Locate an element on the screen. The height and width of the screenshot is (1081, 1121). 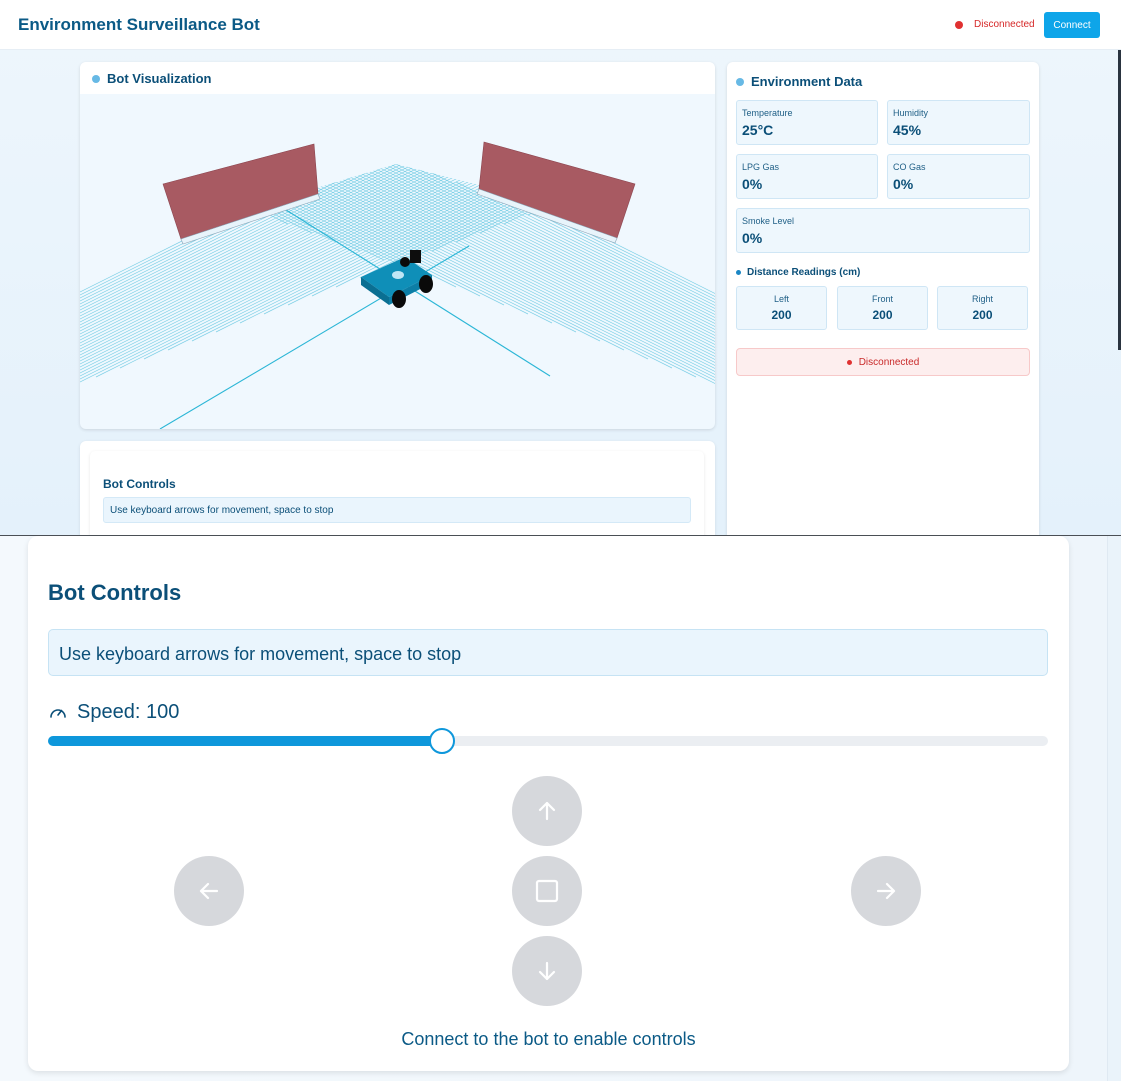
distance-right: Right 200 is located at coordinates (982, 308).